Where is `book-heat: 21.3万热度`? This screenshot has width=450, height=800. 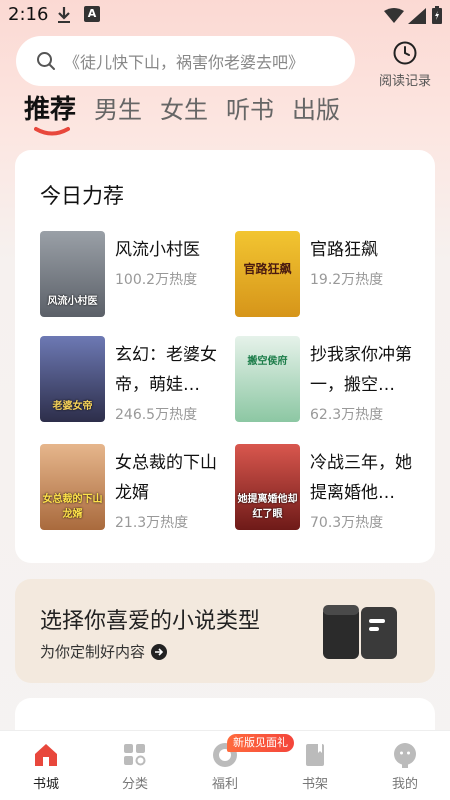 book-heat: 21.3万热度 is located at coordinates (152, 523).